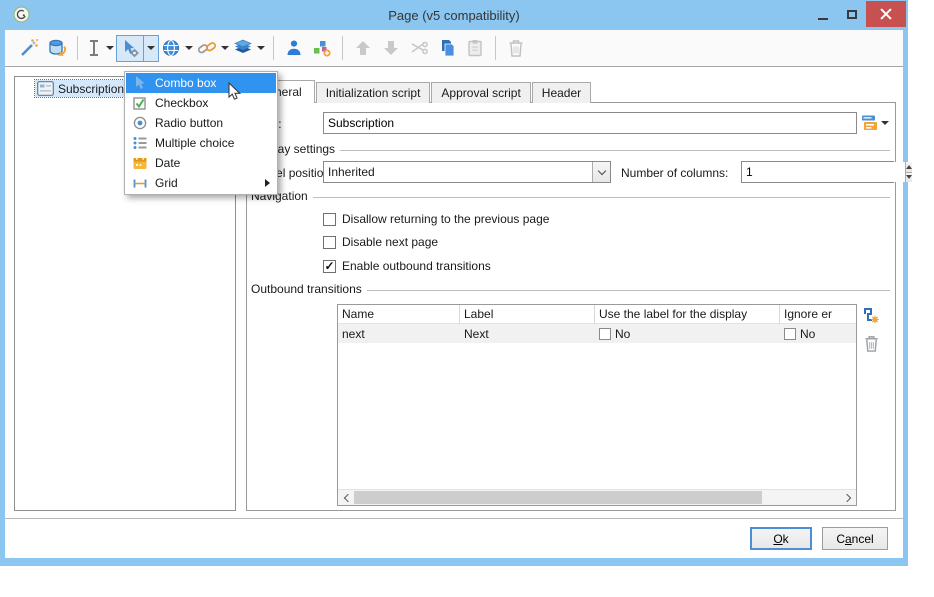  What do you see at coordinates (45, 88) in the screenshot?
I see `page-form-icon` at bounding box center [45, 88].